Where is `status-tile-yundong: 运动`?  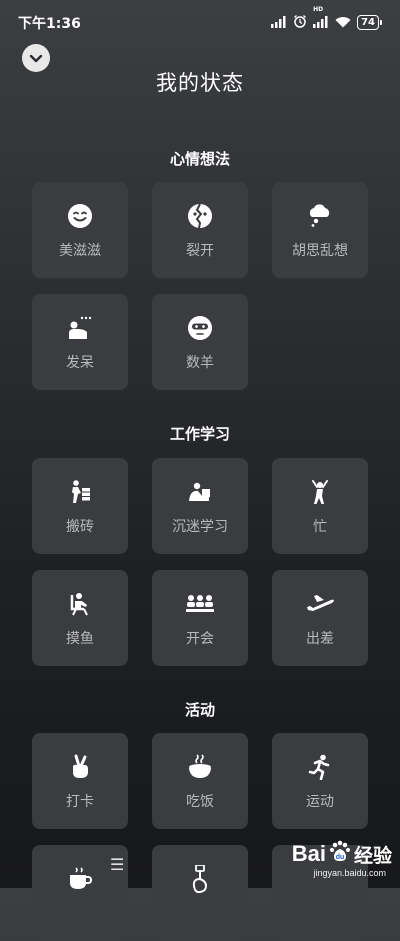 status-tile-yundong: 运动 is located at coordinates (320, 781).